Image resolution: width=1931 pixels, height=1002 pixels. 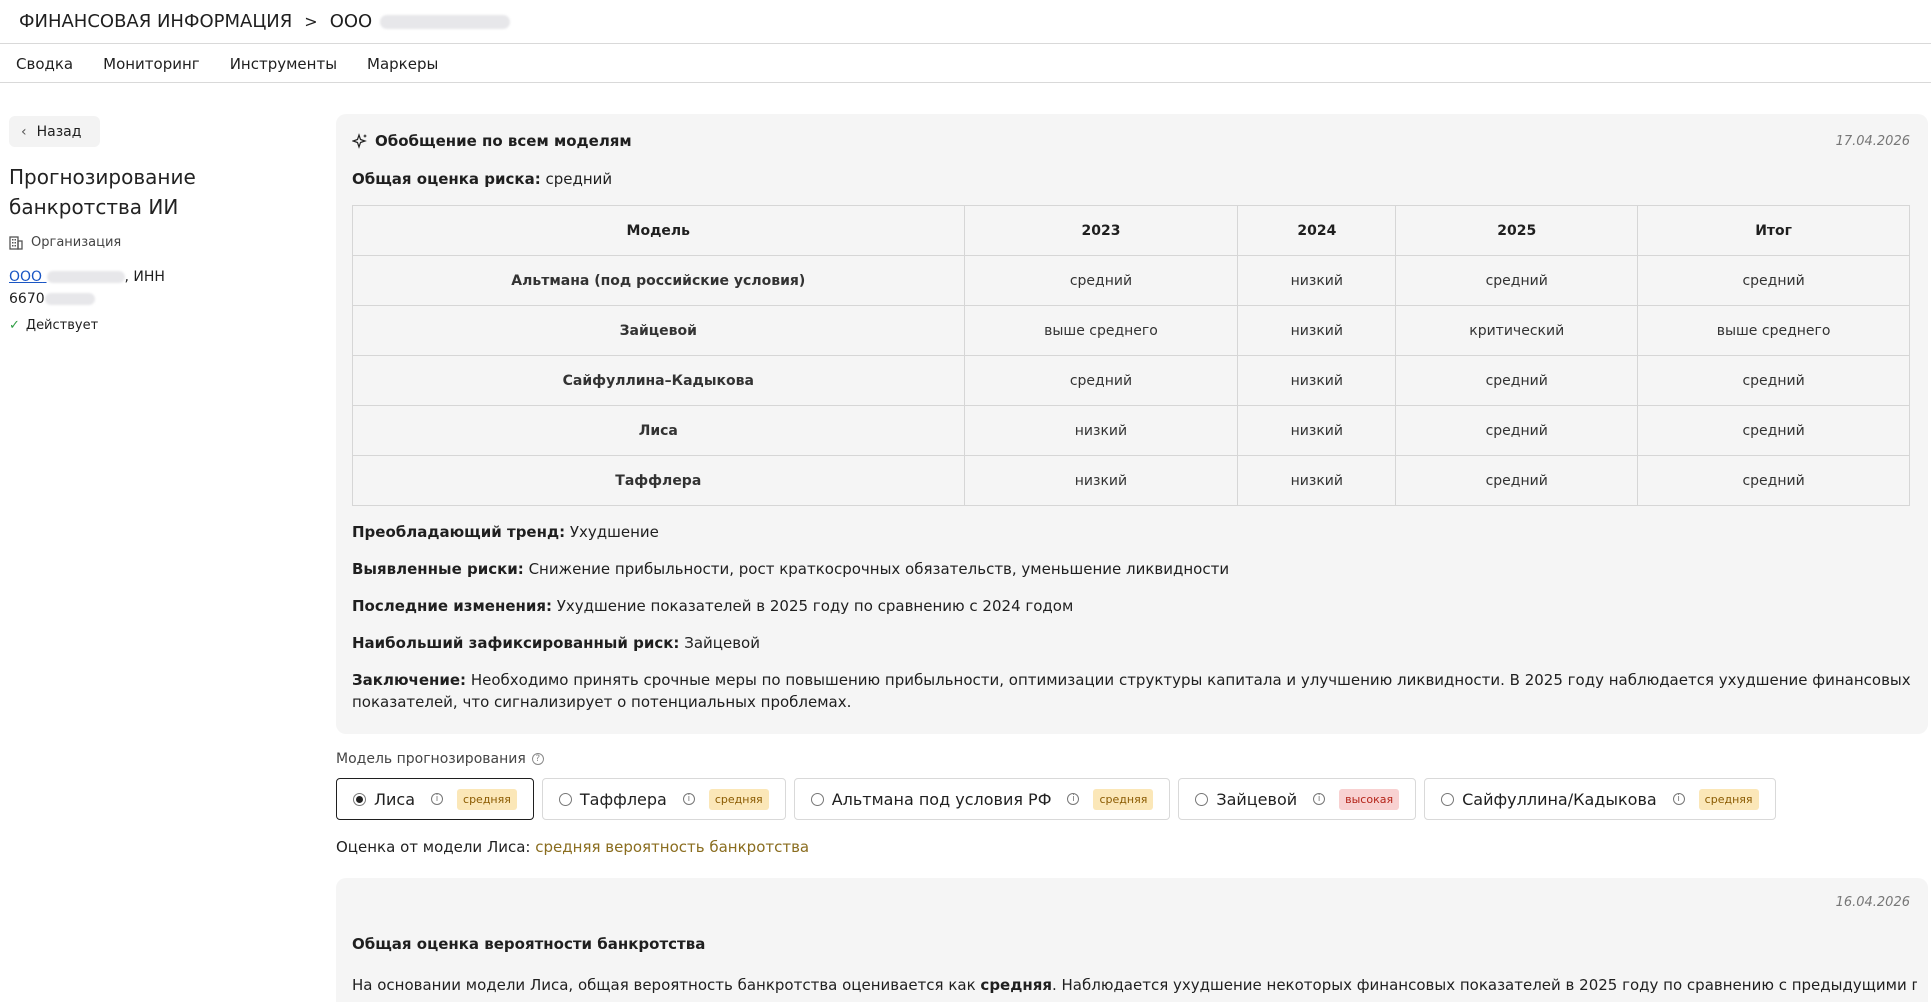 I want to click on model-option-lisa: Лиса i средняя, so click(x=435, y=799).